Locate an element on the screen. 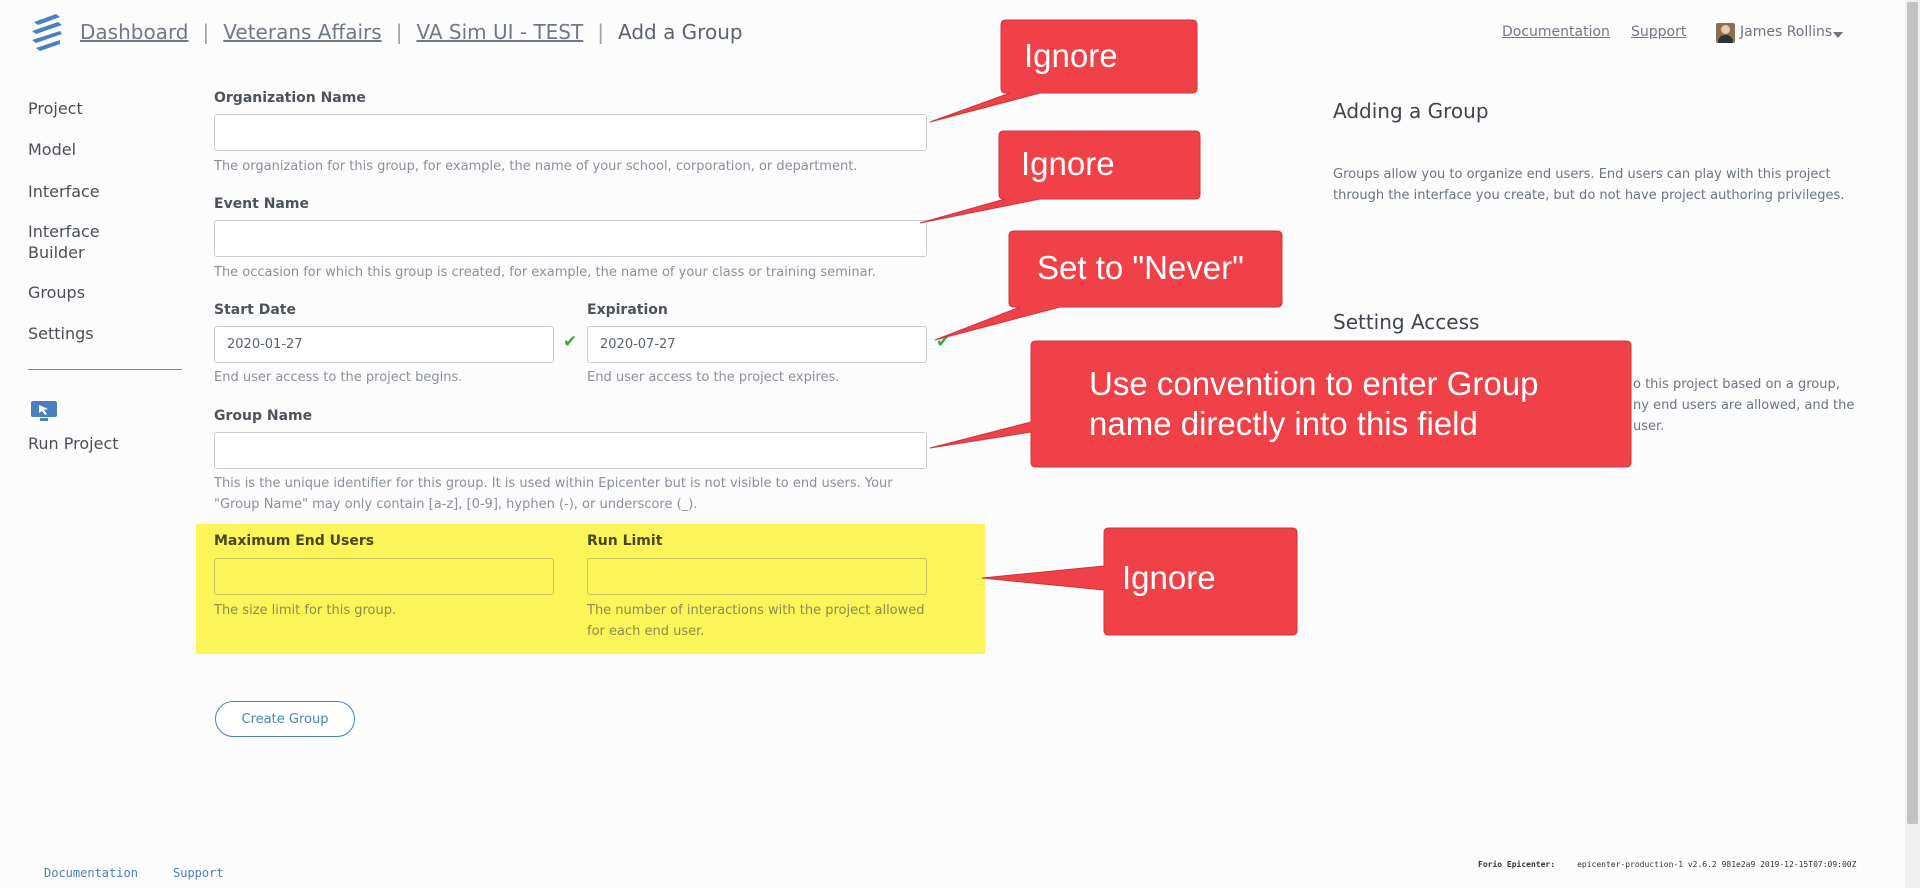 The image size is (1920, 888). header-documentation-link: Documentation is located at coordinates (1556, 32).